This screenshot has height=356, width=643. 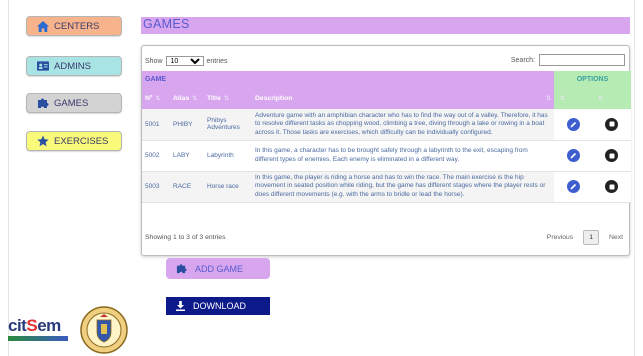 I want to click on entries-select: 10, so click(x=184, y=61).